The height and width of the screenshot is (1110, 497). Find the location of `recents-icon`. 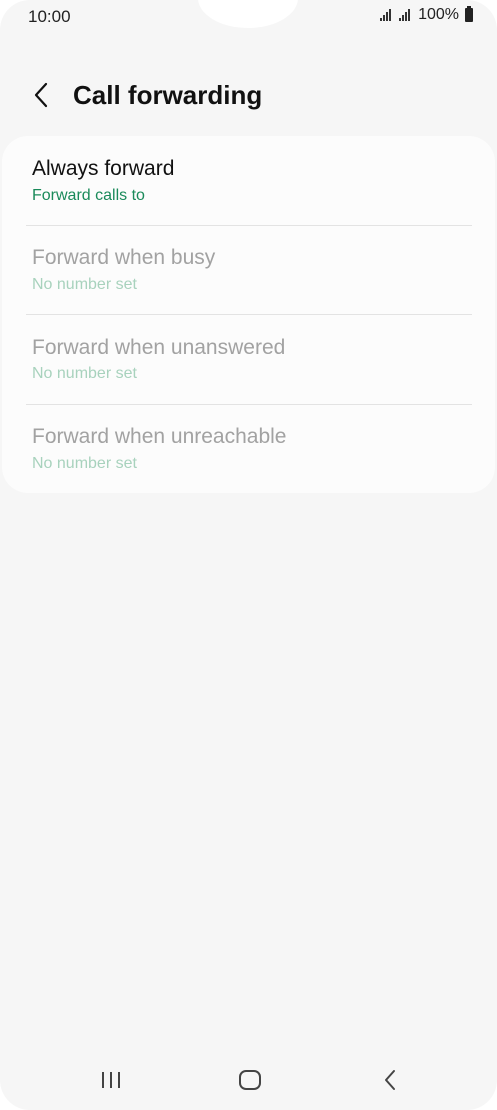

recents-icon is located at coordinates (111, 1080).